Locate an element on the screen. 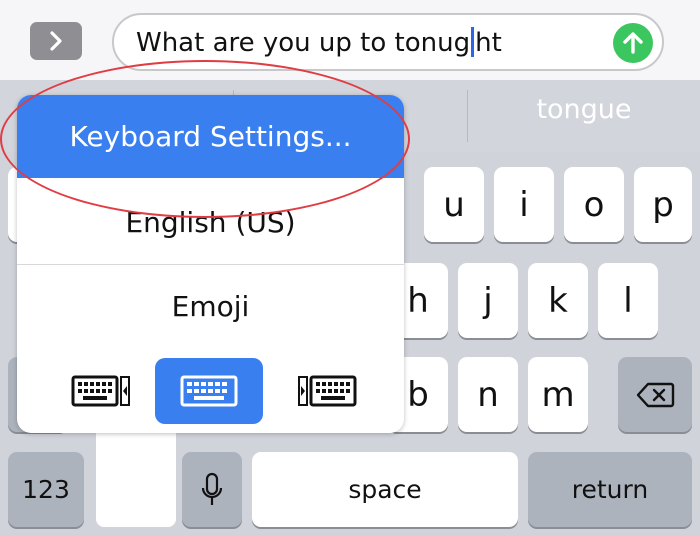 The width and height of the screenshot is (700, 536). backspace-icon is located at coordinates (655, 394).